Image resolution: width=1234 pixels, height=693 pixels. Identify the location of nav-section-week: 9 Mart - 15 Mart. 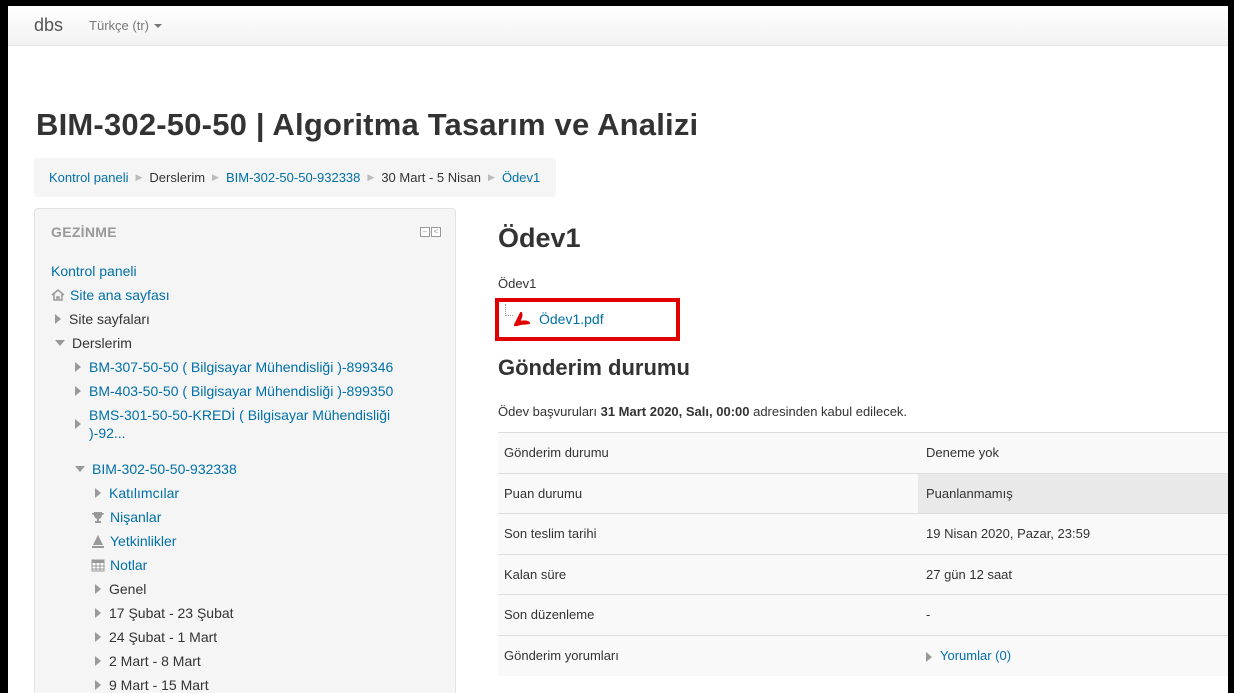
(152, 684).